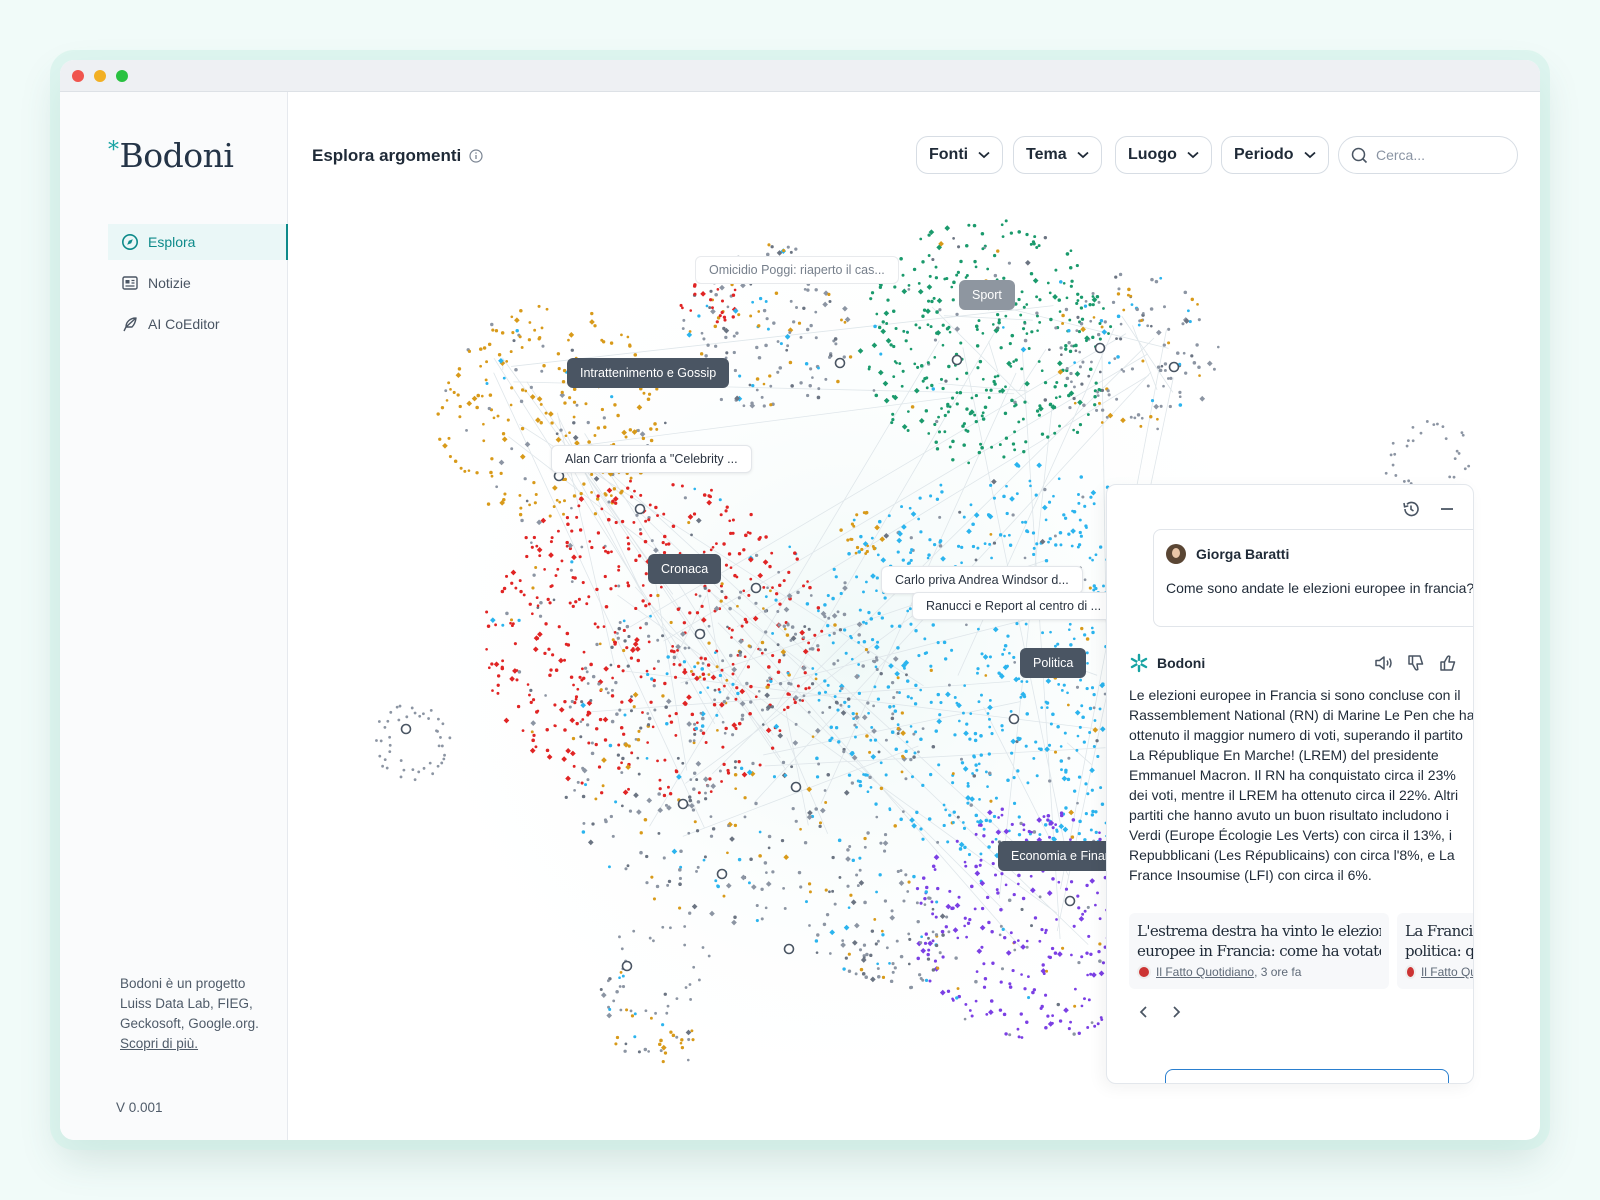 The height and width of the screenshot is (1200, 1600). I want to click on filter-fonti: Fonti, so click(960, 155).